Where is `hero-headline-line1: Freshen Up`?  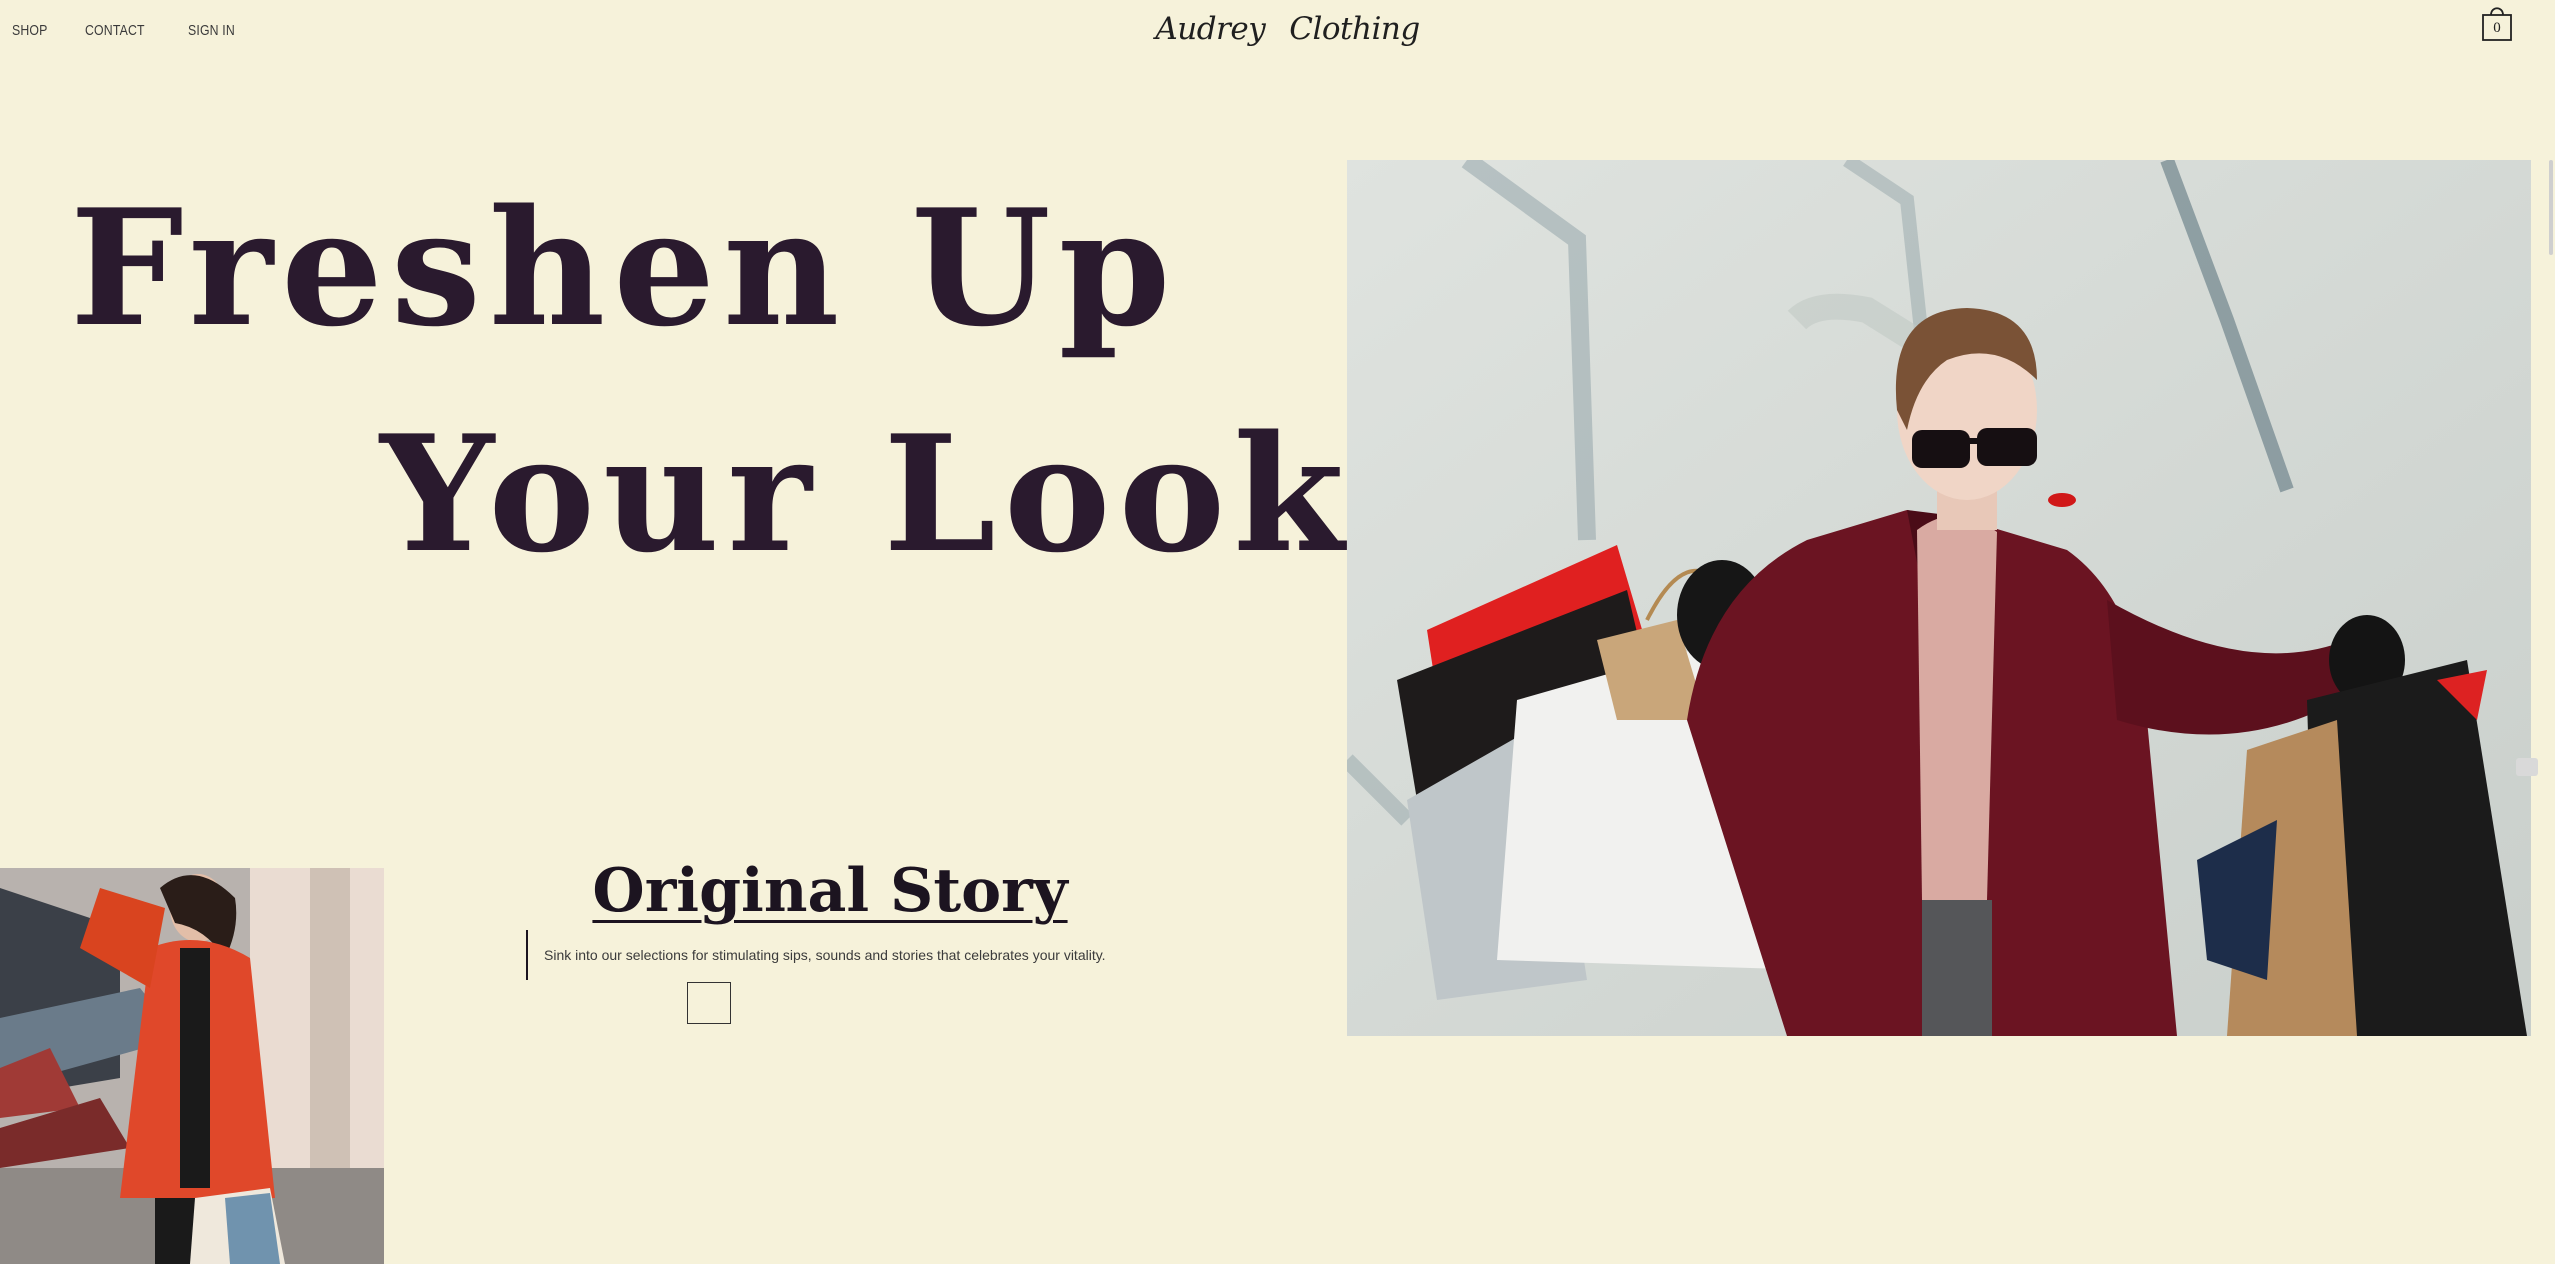 hero-headline-line1: Freshen Up is located at coordinates (624, 268).